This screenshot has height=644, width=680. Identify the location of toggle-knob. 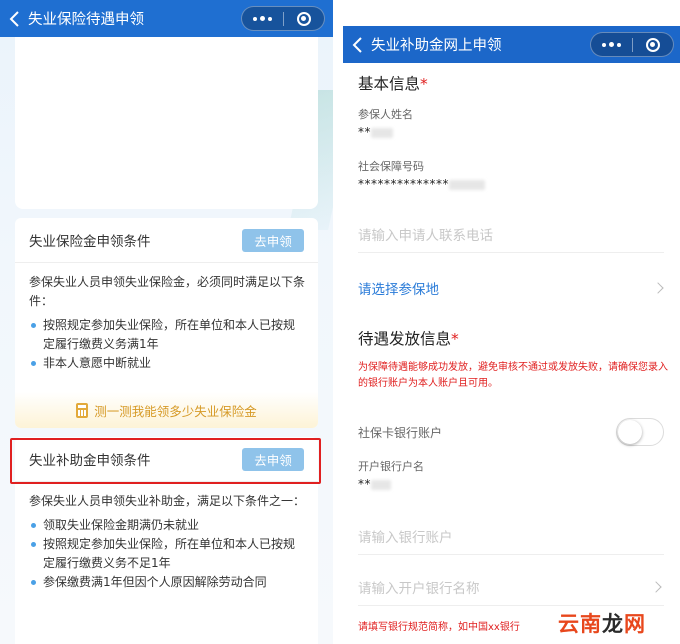
(630, 432).